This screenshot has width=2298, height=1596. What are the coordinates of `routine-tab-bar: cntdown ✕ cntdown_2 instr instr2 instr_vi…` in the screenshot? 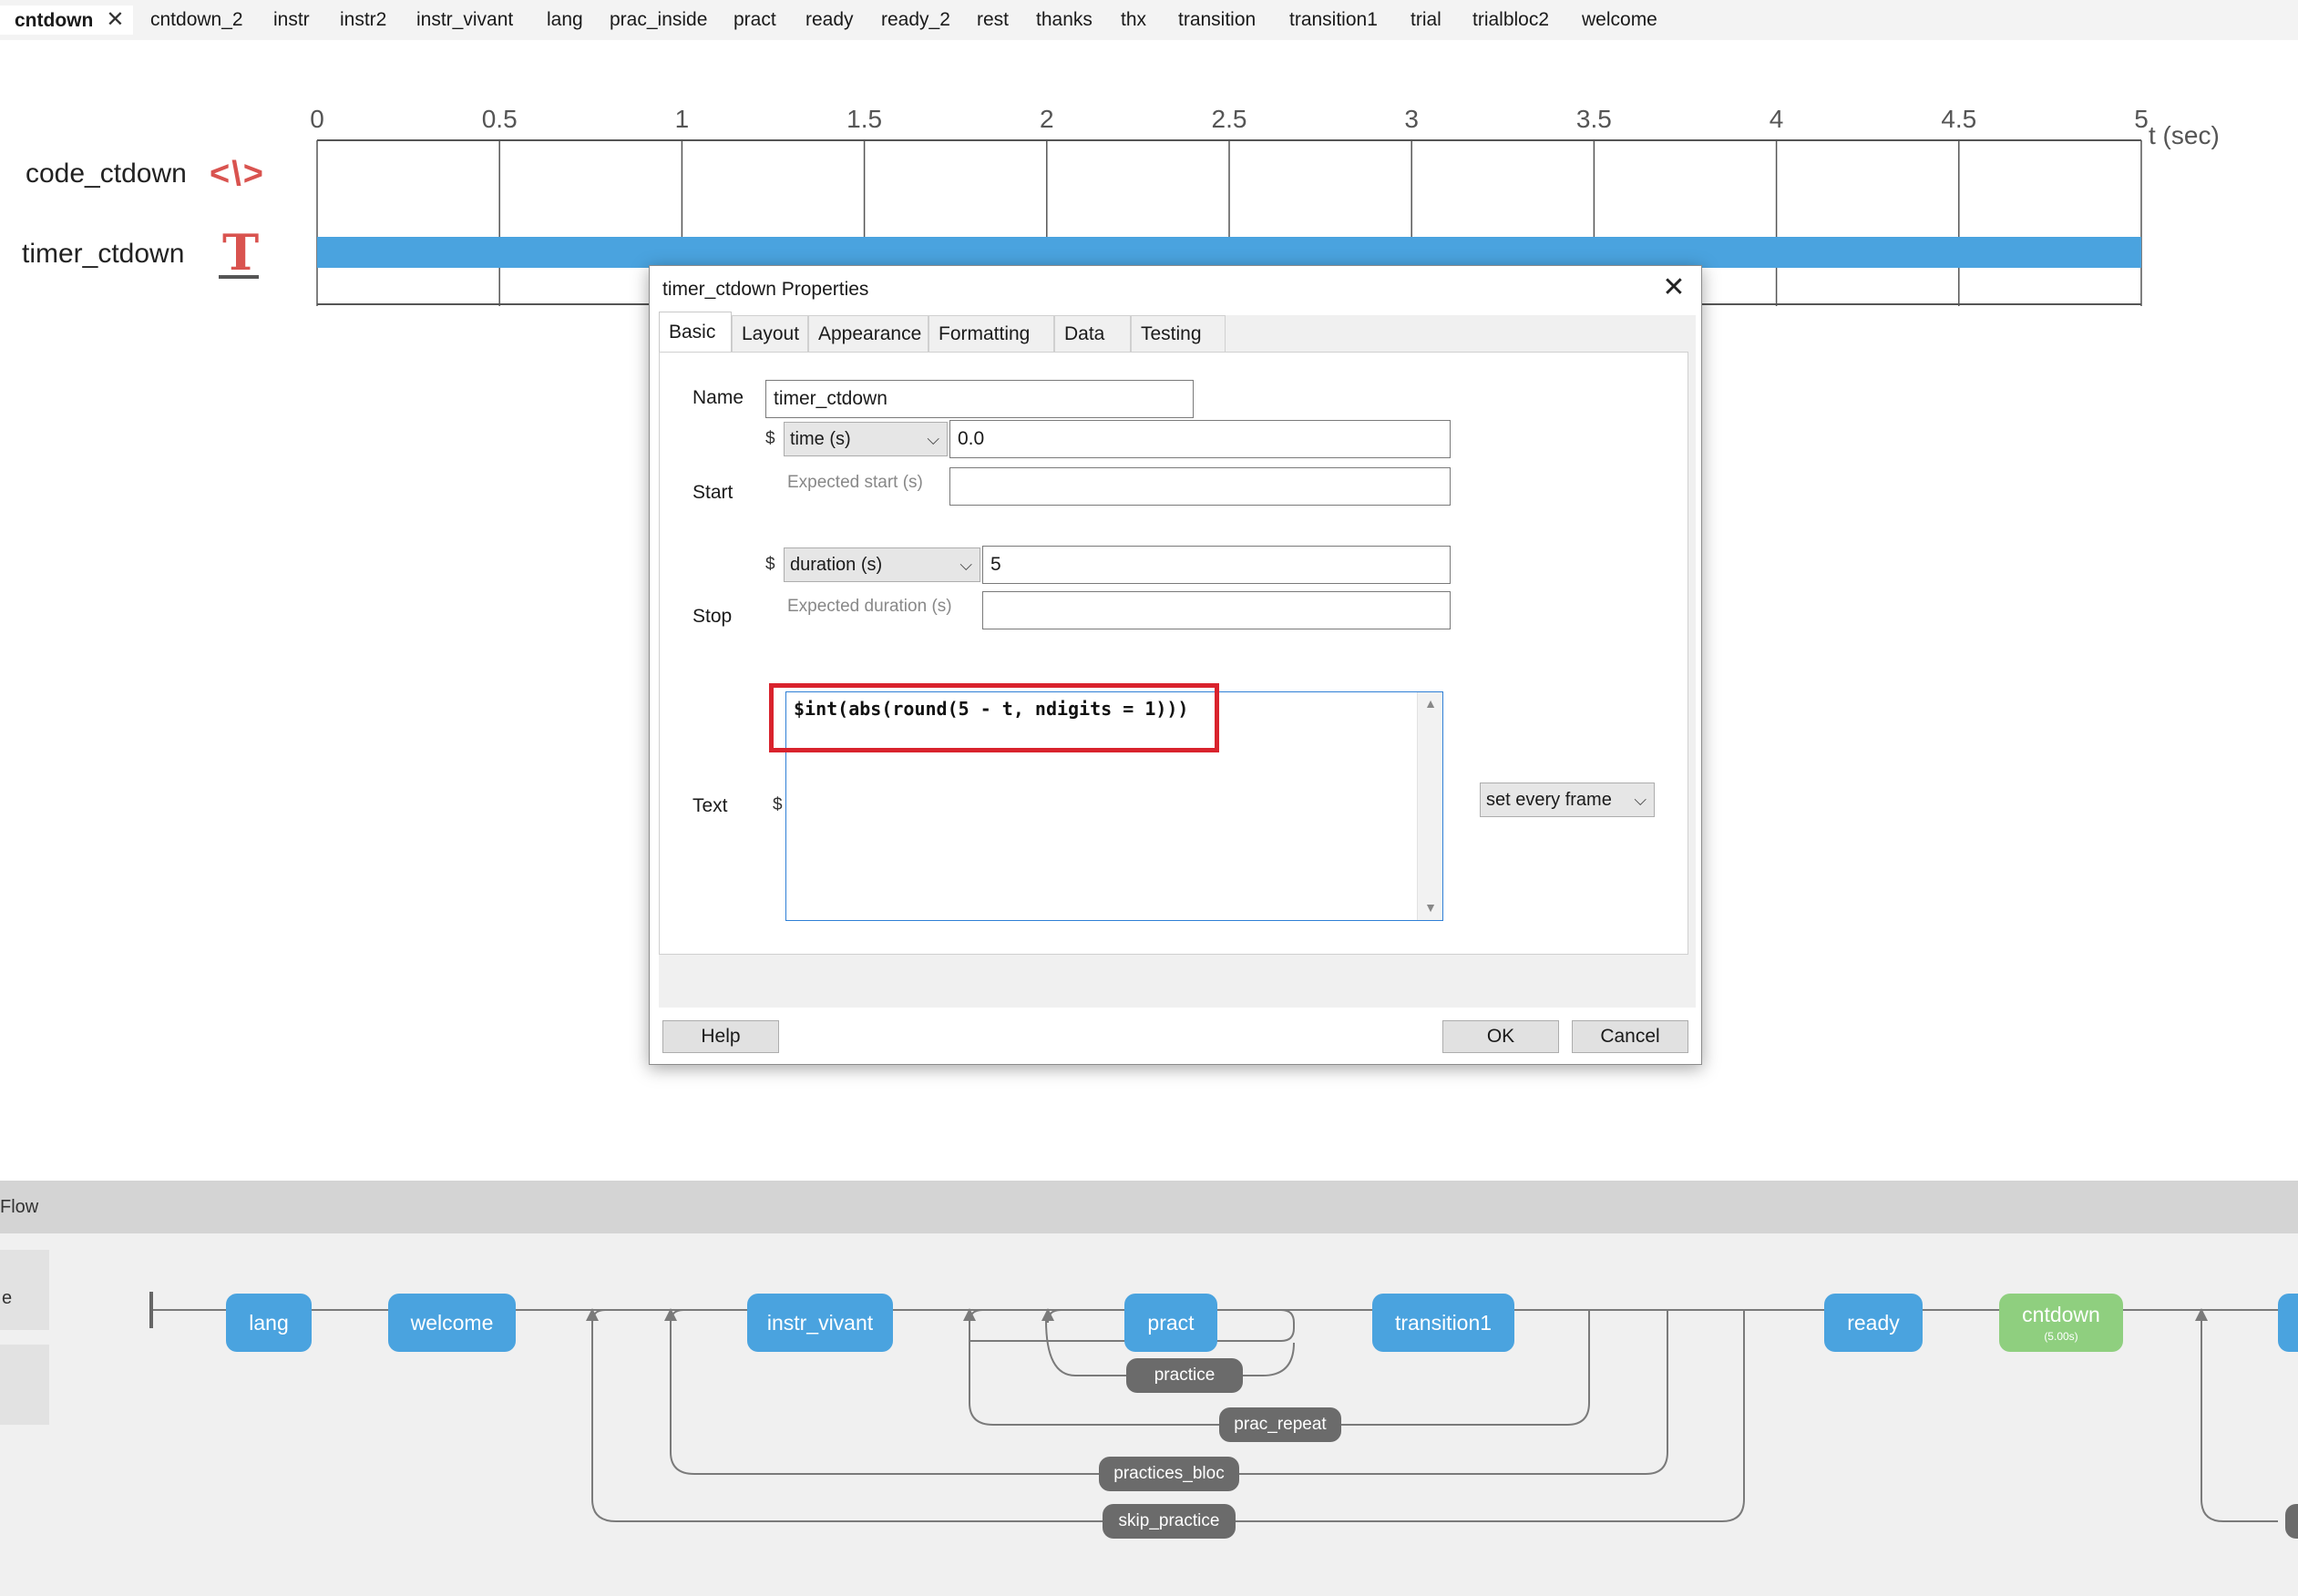 It's located at (1149, 20).